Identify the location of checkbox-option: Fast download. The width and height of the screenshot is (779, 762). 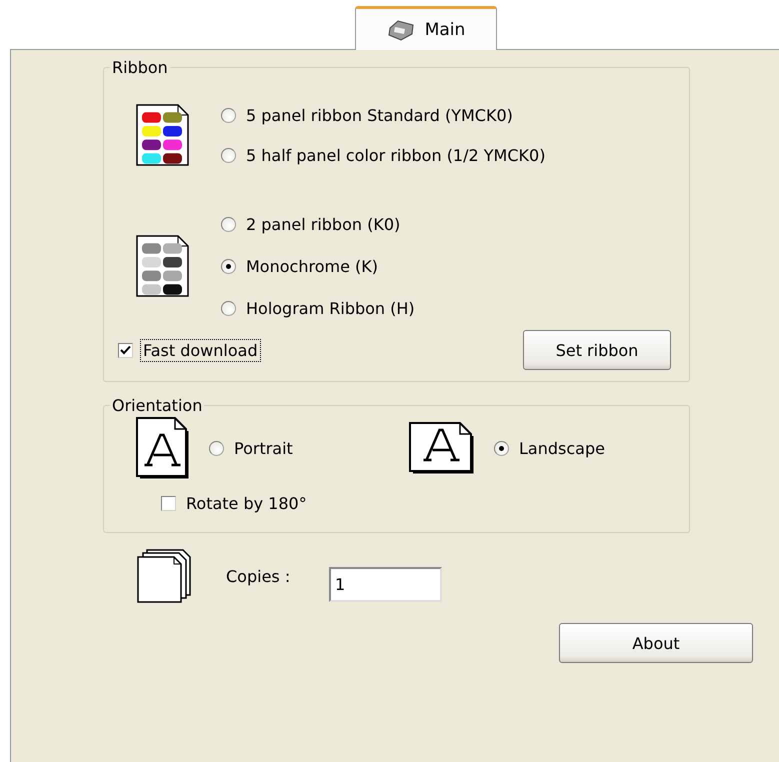
(189, 350).